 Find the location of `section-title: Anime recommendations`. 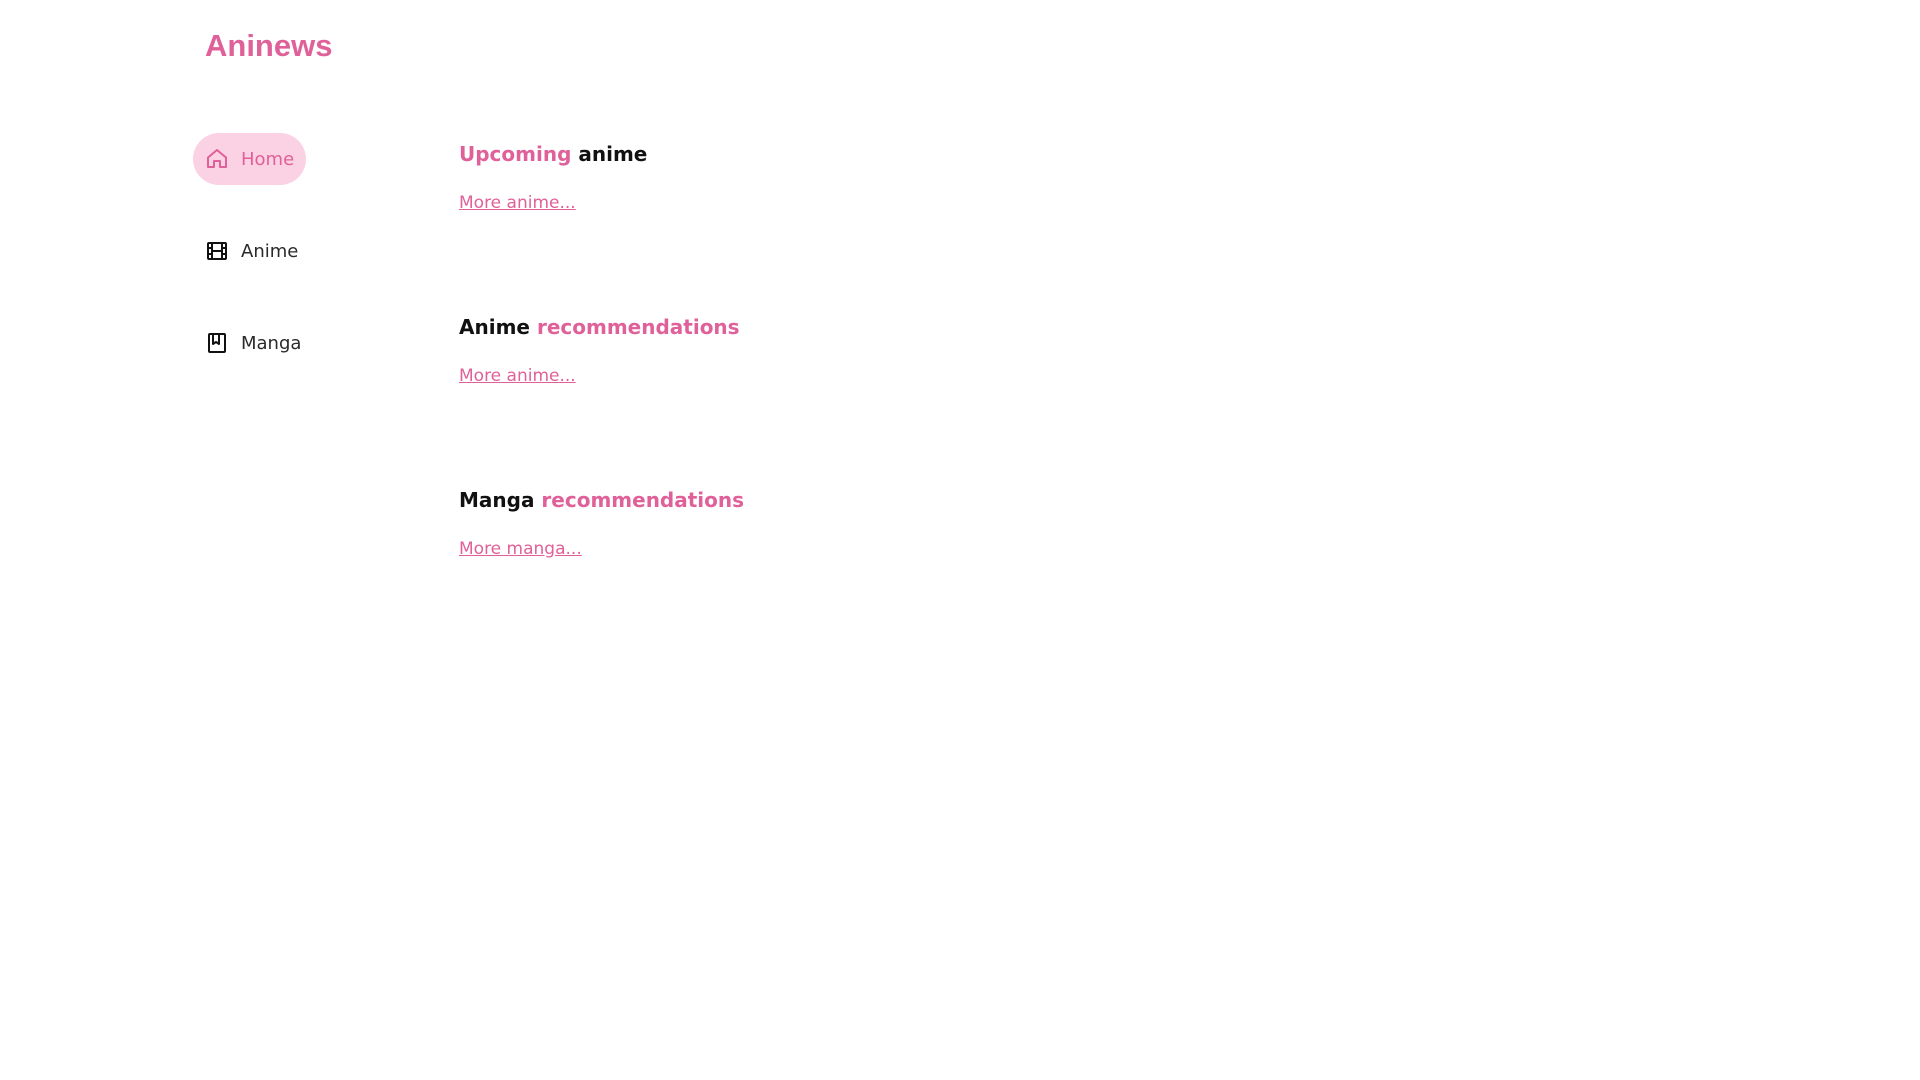

section-title: Anime recommendations is located at coordinates (599, 327).